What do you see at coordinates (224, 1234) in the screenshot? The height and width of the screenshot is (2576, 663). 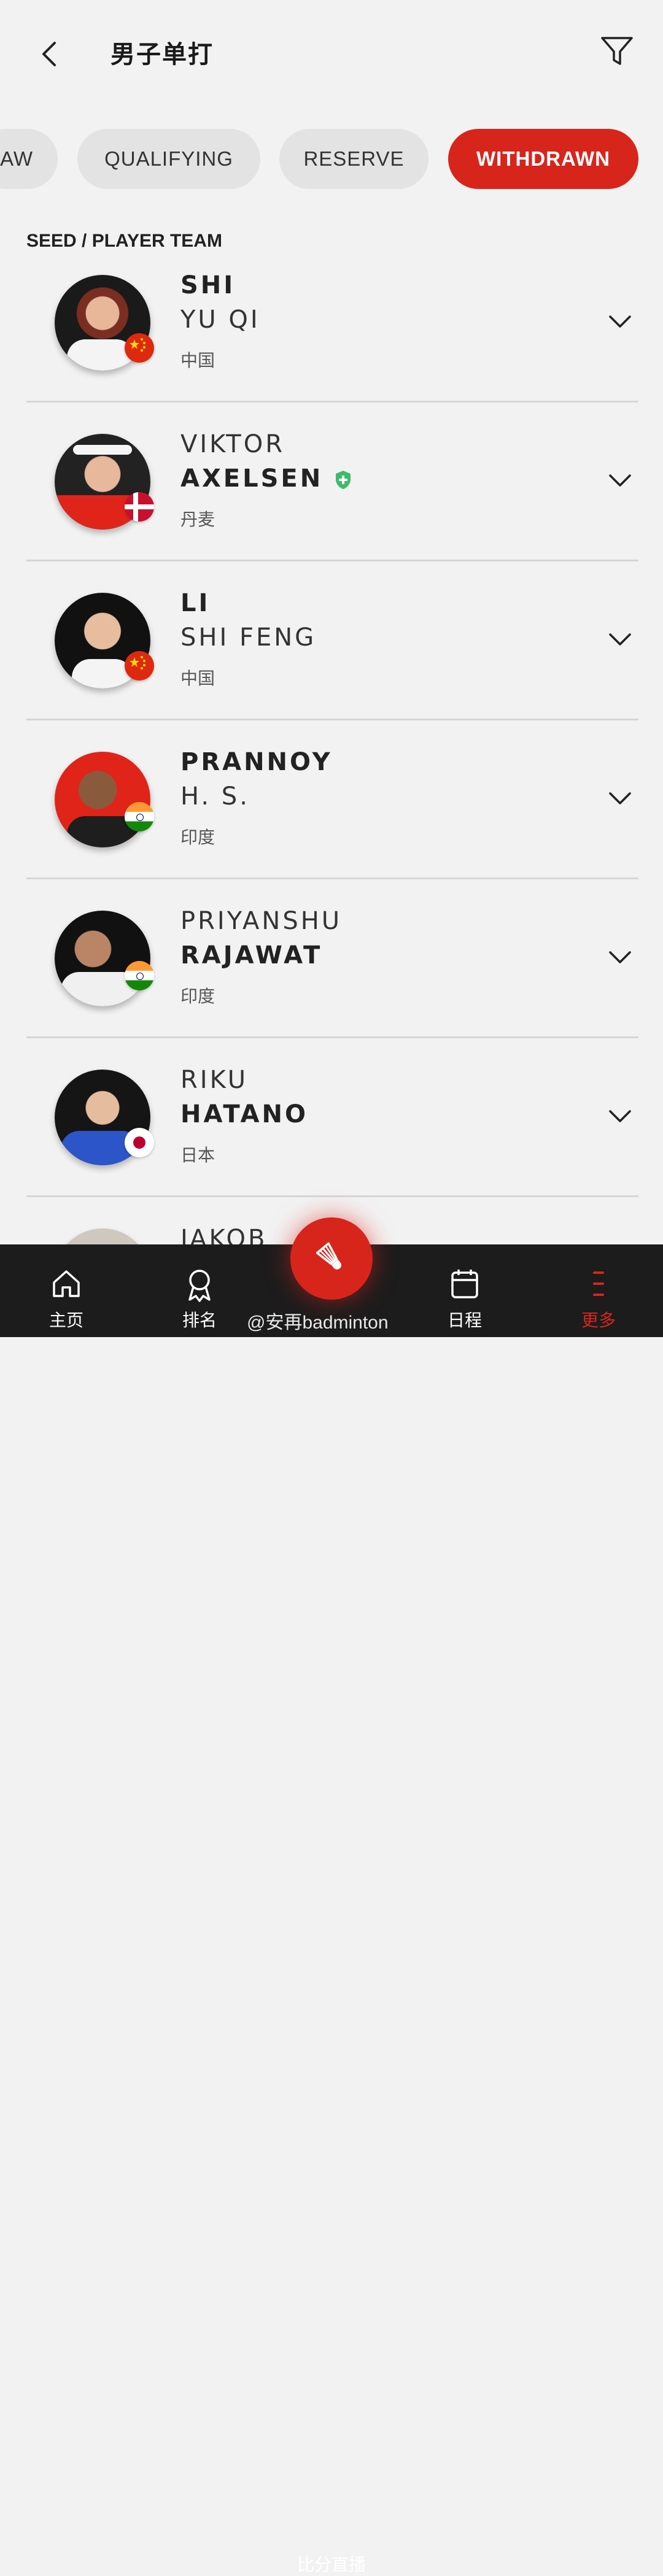 I see `player-first-name: JAKOB` at bounding box center [224, 1234].